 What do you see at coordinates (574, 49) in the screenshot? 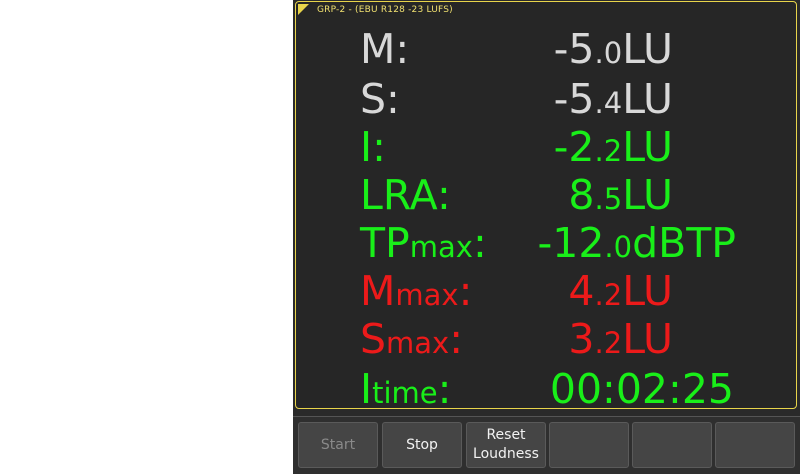
I see `momentary-value: -5` at bounding box center [574, 49].